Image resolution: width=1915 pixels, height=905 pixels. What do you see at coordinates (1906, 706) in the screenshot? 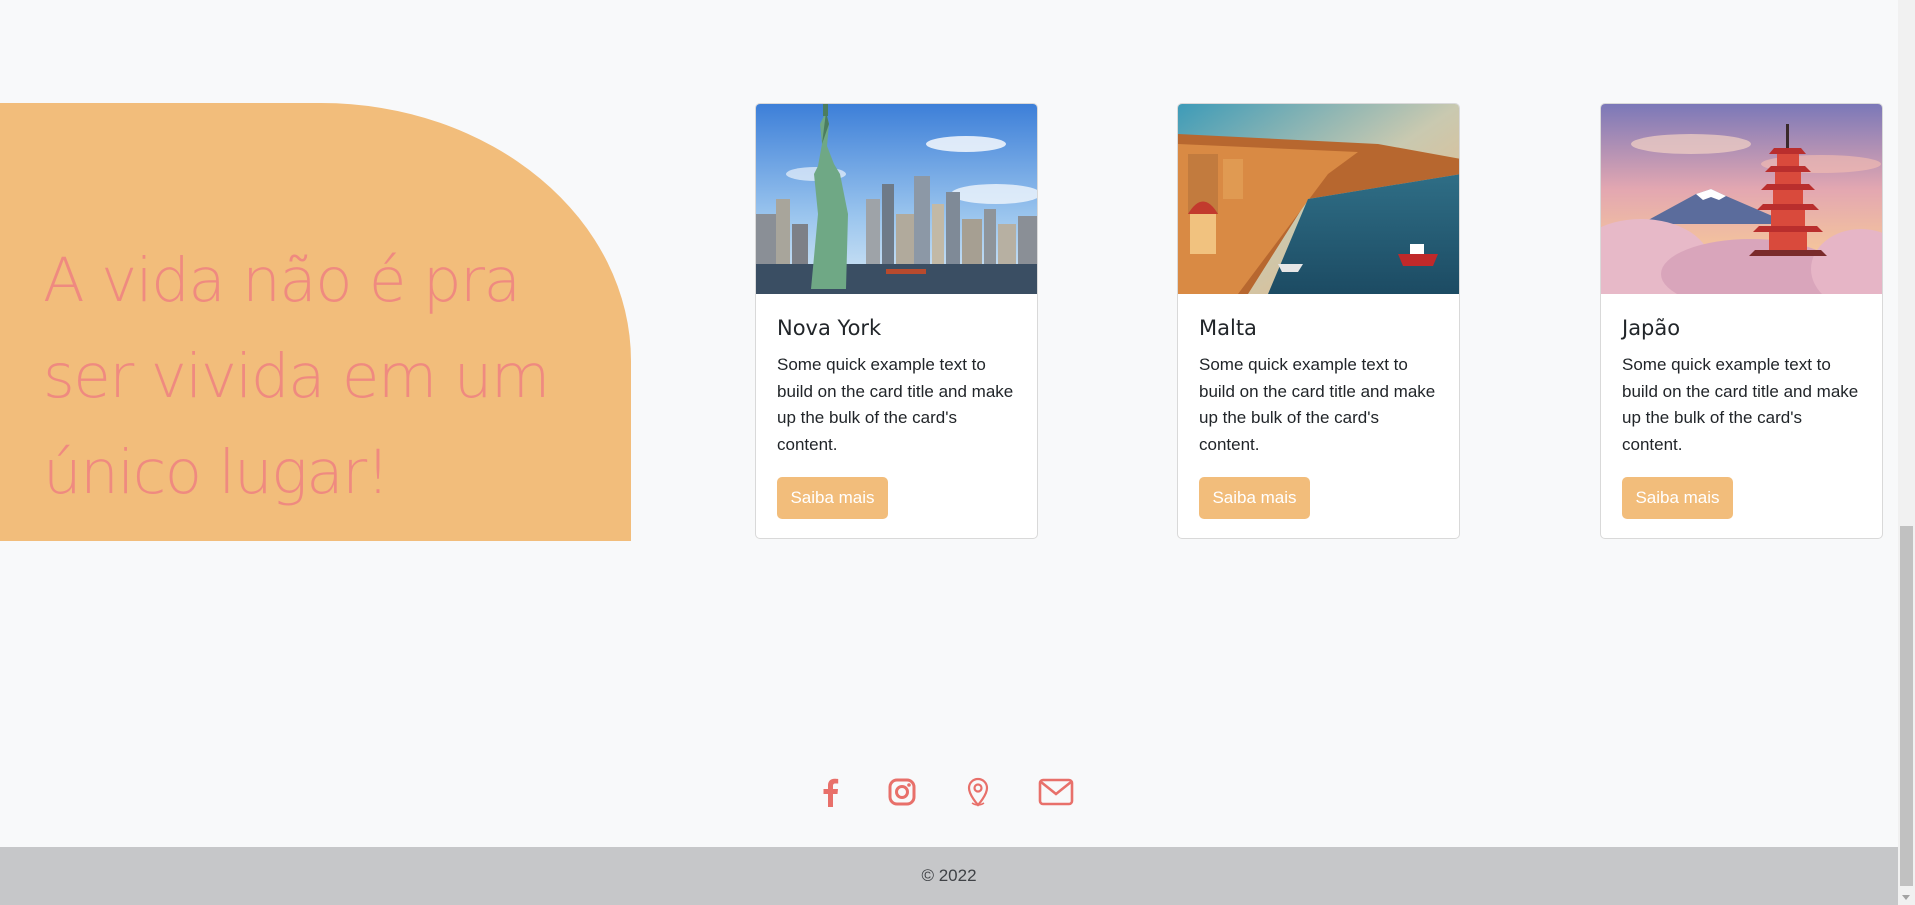
I see `scrollbar-thumb` at bounding box center [1906, 706].